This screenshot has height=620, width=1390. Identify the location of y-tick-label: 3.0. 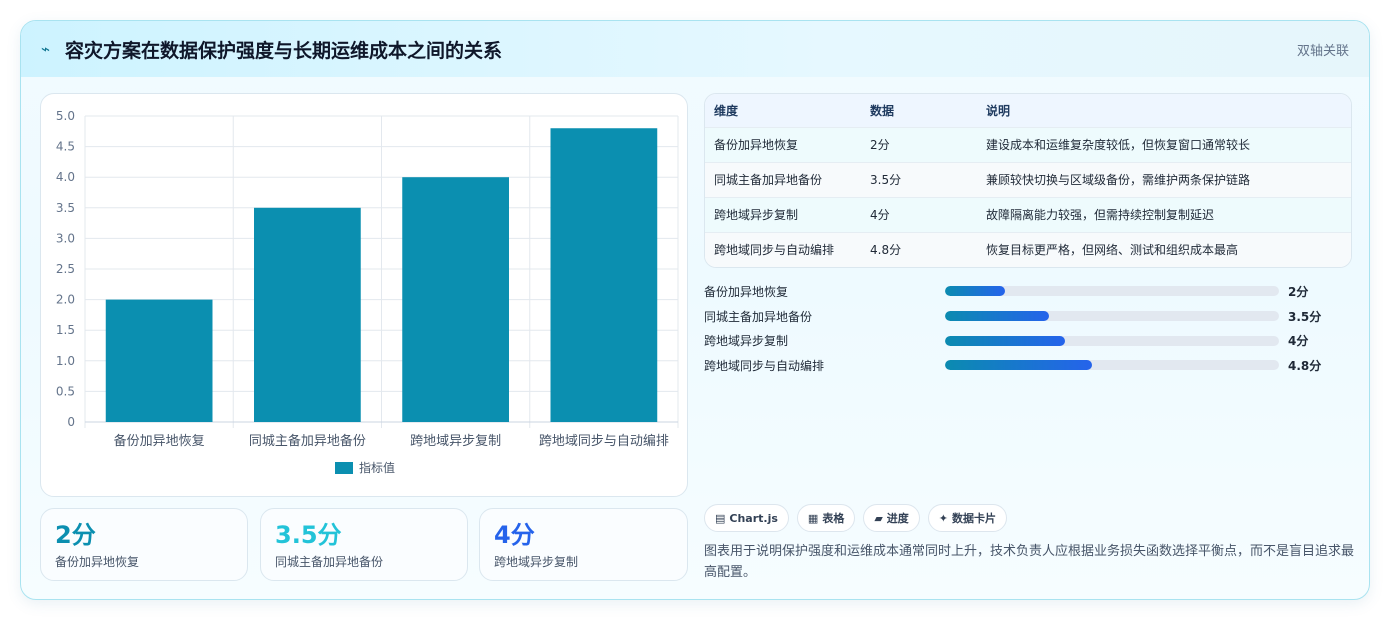
(65, 238).